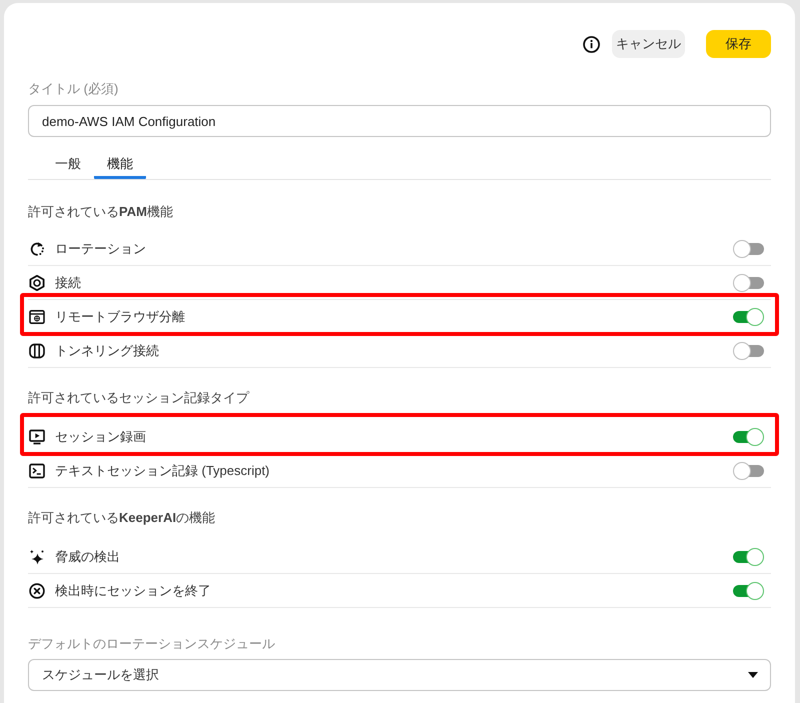  I want to click on feature-label: テキストセッション記録 (Typescript), so click(162, 471).